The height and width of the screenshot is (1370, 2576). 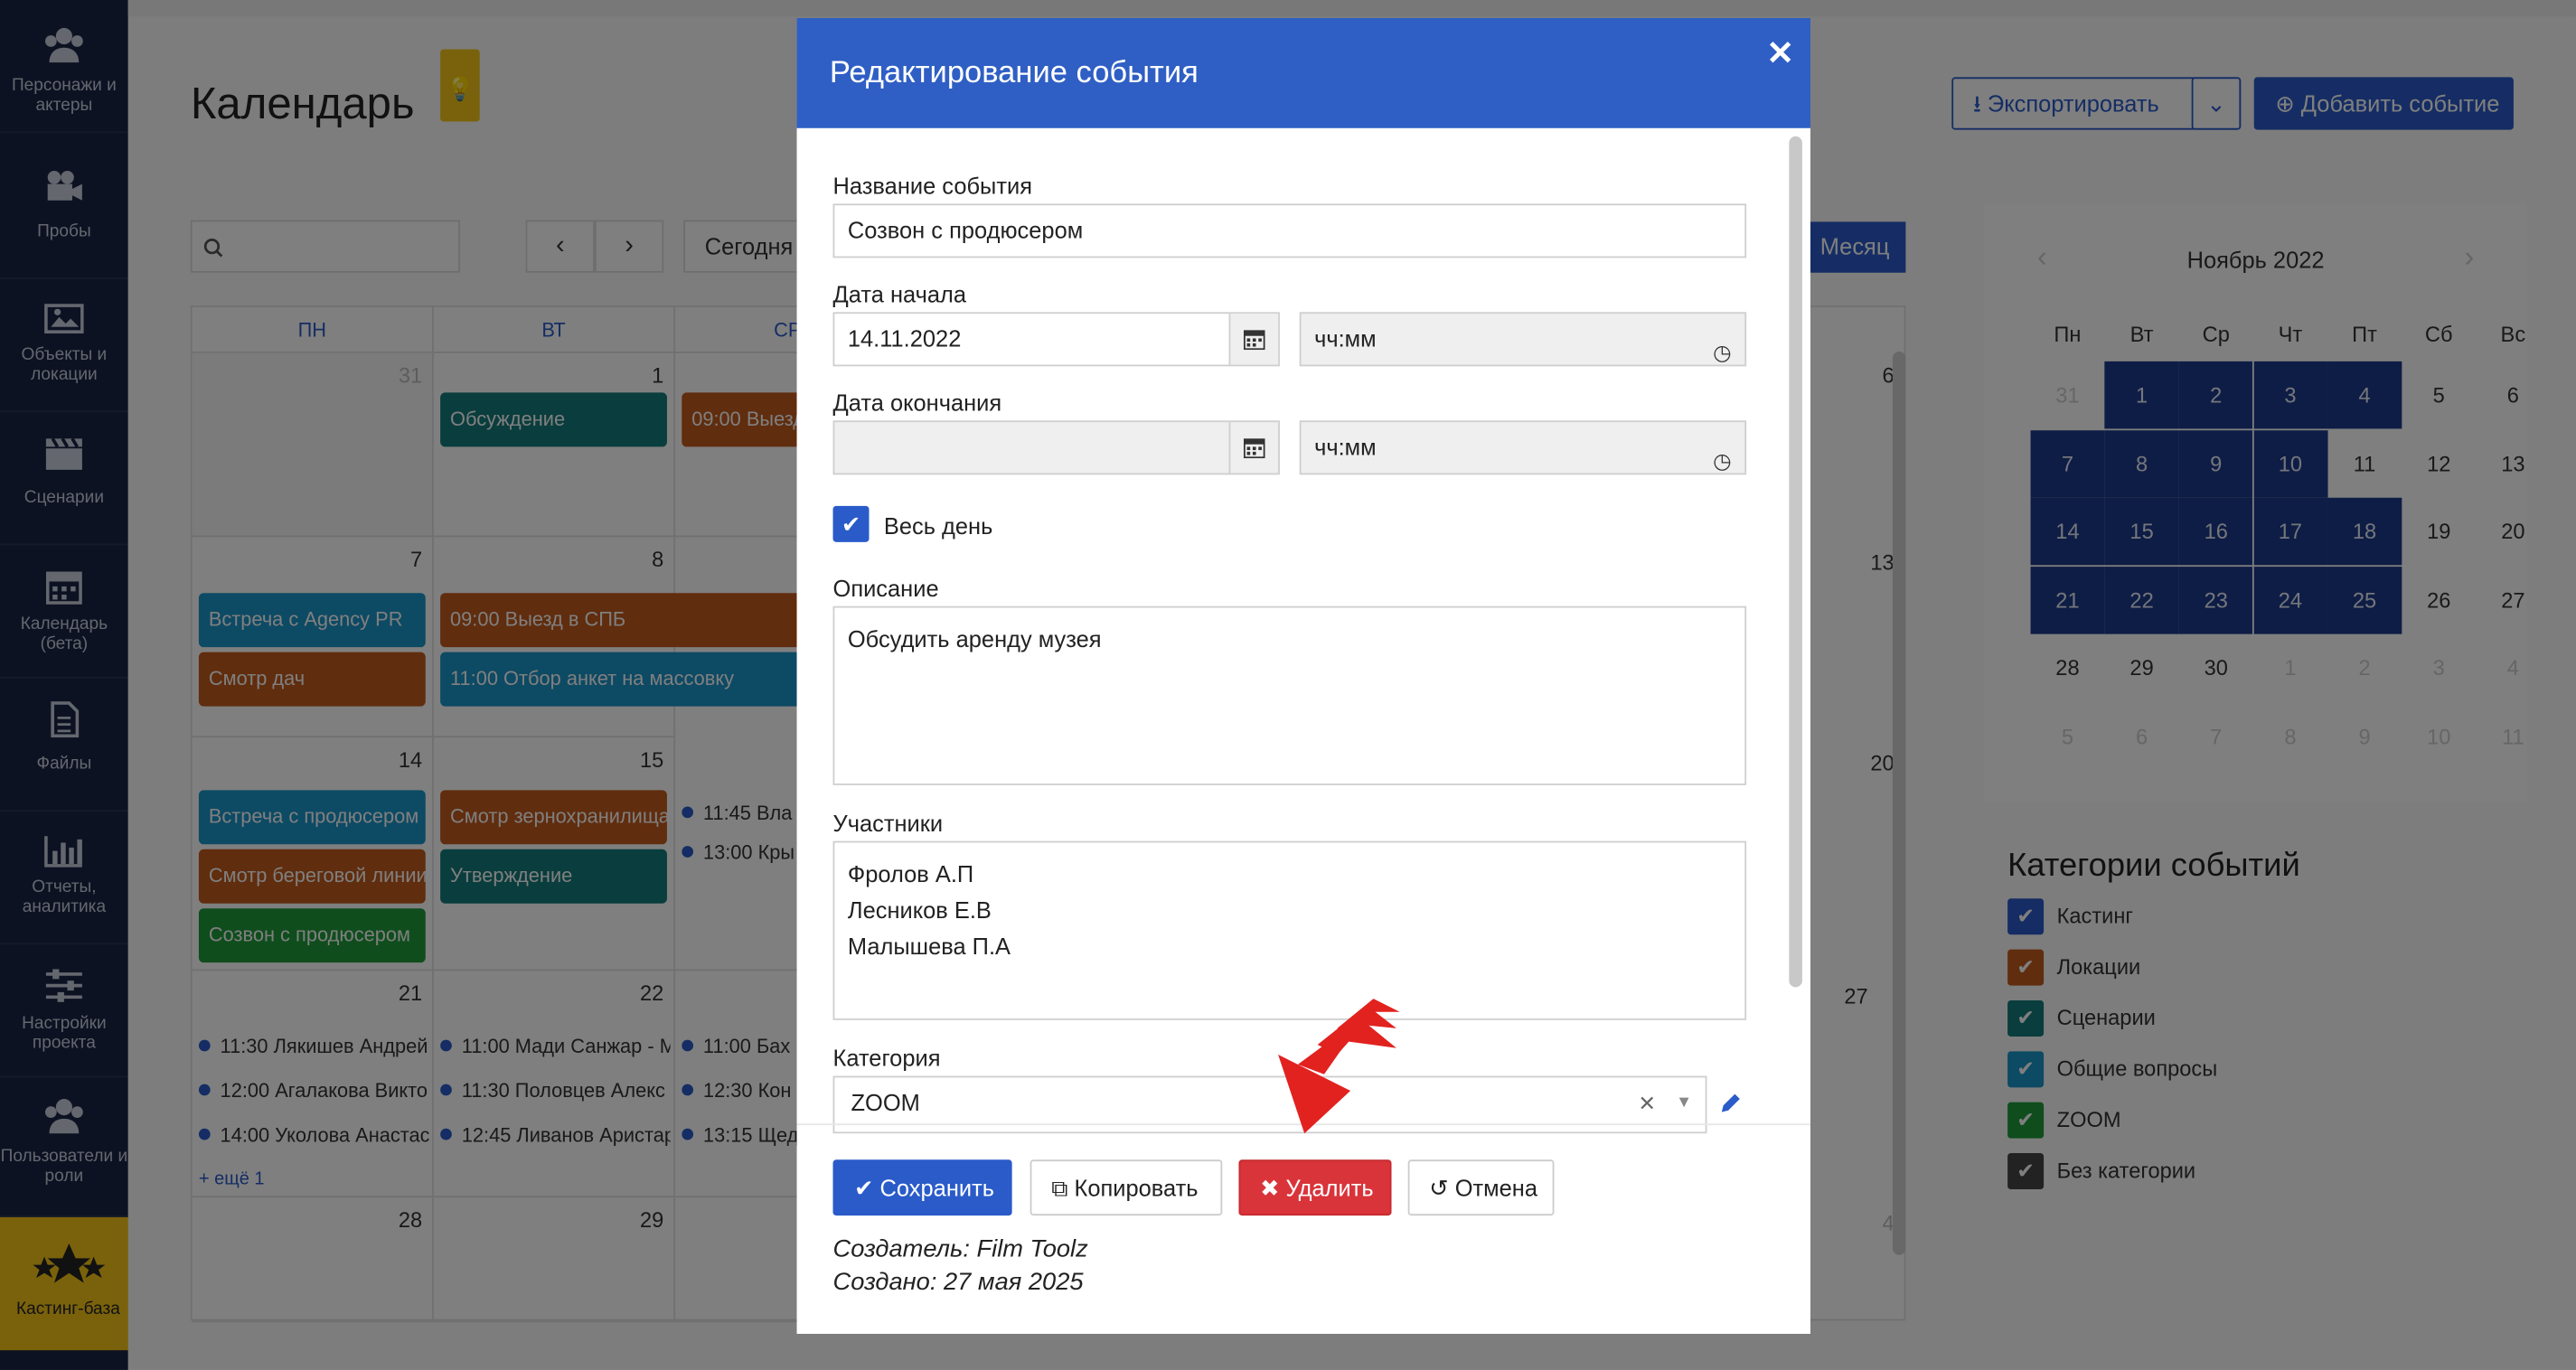 I want to click on participant: Лесников Е.В, so click(x=920, y=910).